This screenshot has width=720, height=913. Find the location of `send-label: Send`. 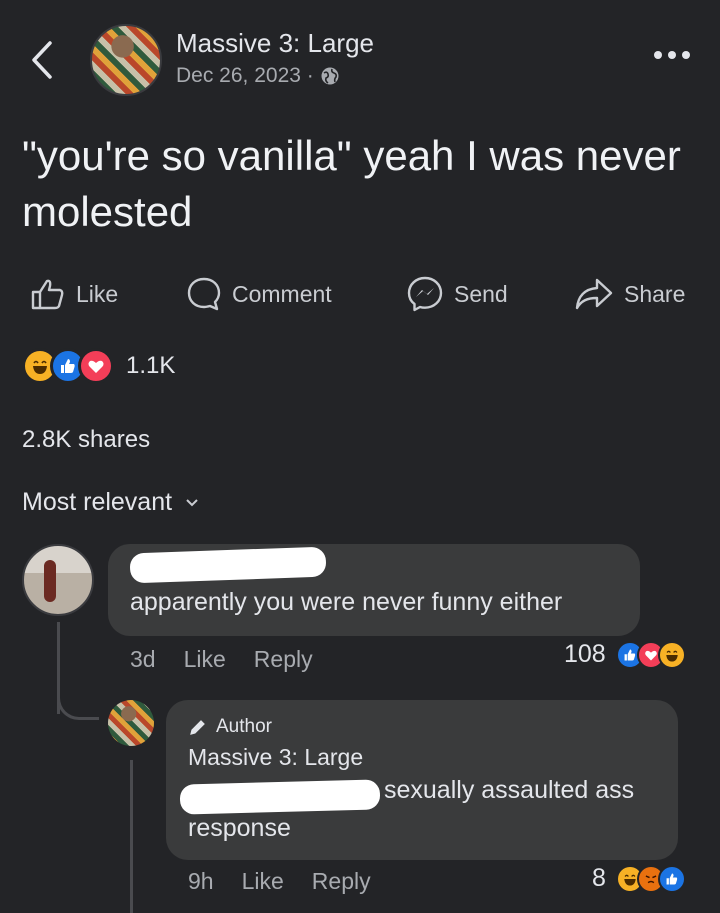

send-label: Send is located at coordinates (481, 293).